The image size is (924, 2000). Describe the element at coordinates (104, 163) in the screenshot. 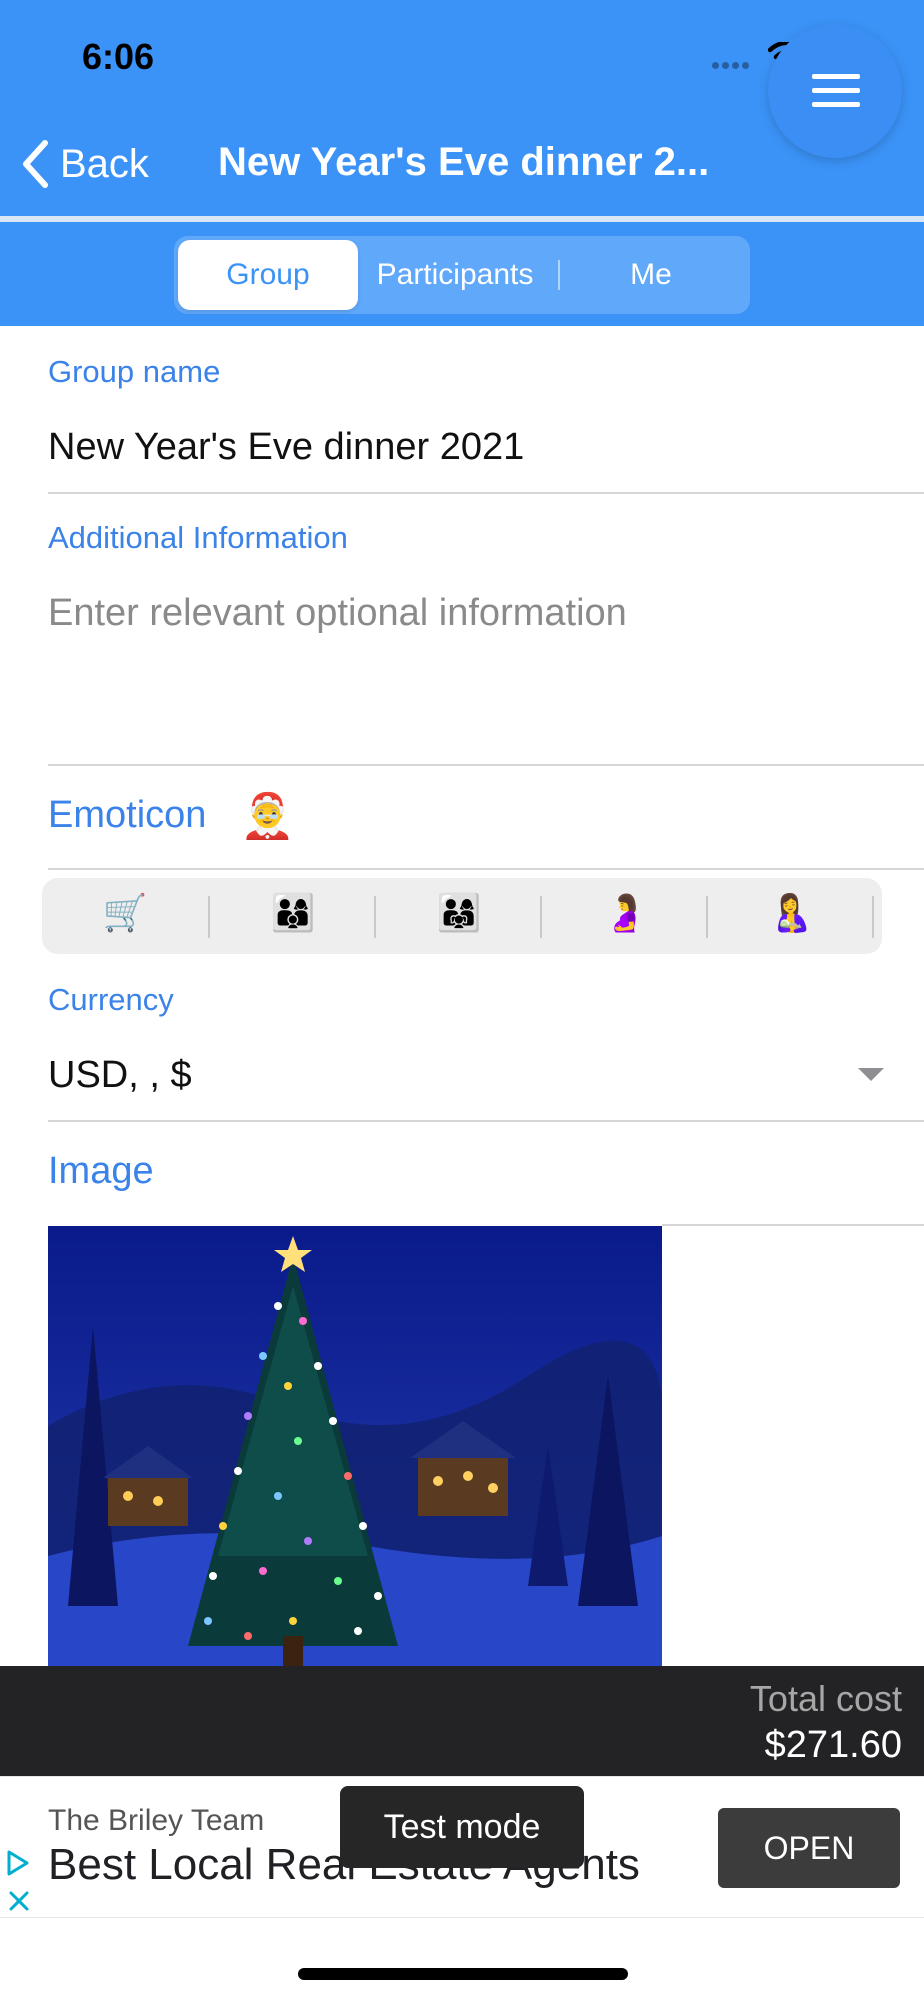

I see `back-label: Back` at that location.